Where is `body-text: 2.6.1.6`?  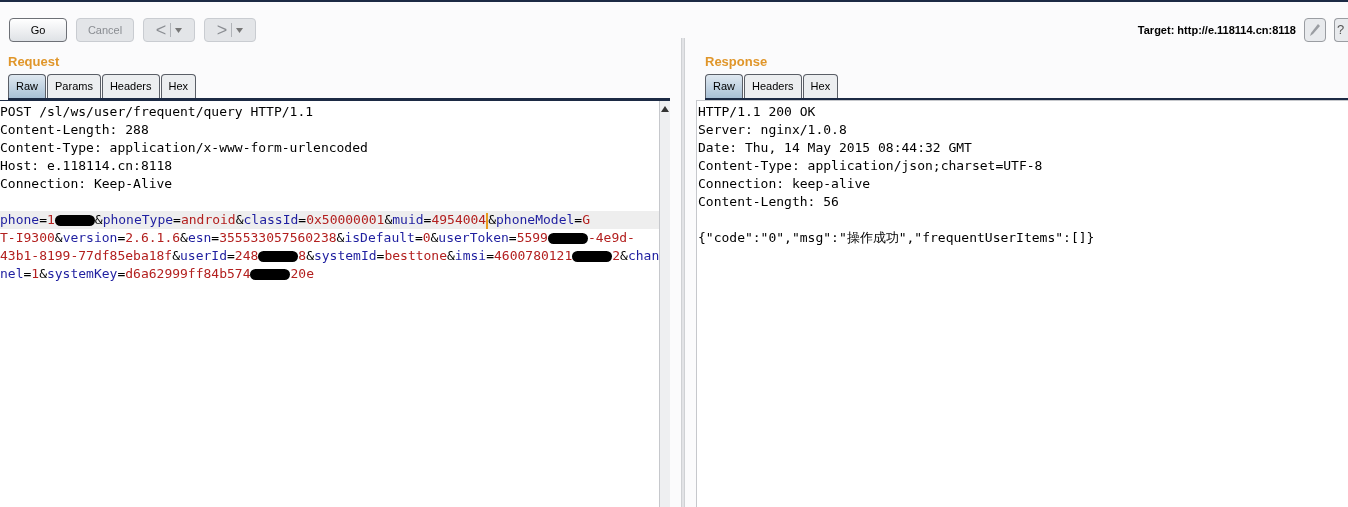
body-text: 2.6.1.6 is located at coordinates (153, 237).